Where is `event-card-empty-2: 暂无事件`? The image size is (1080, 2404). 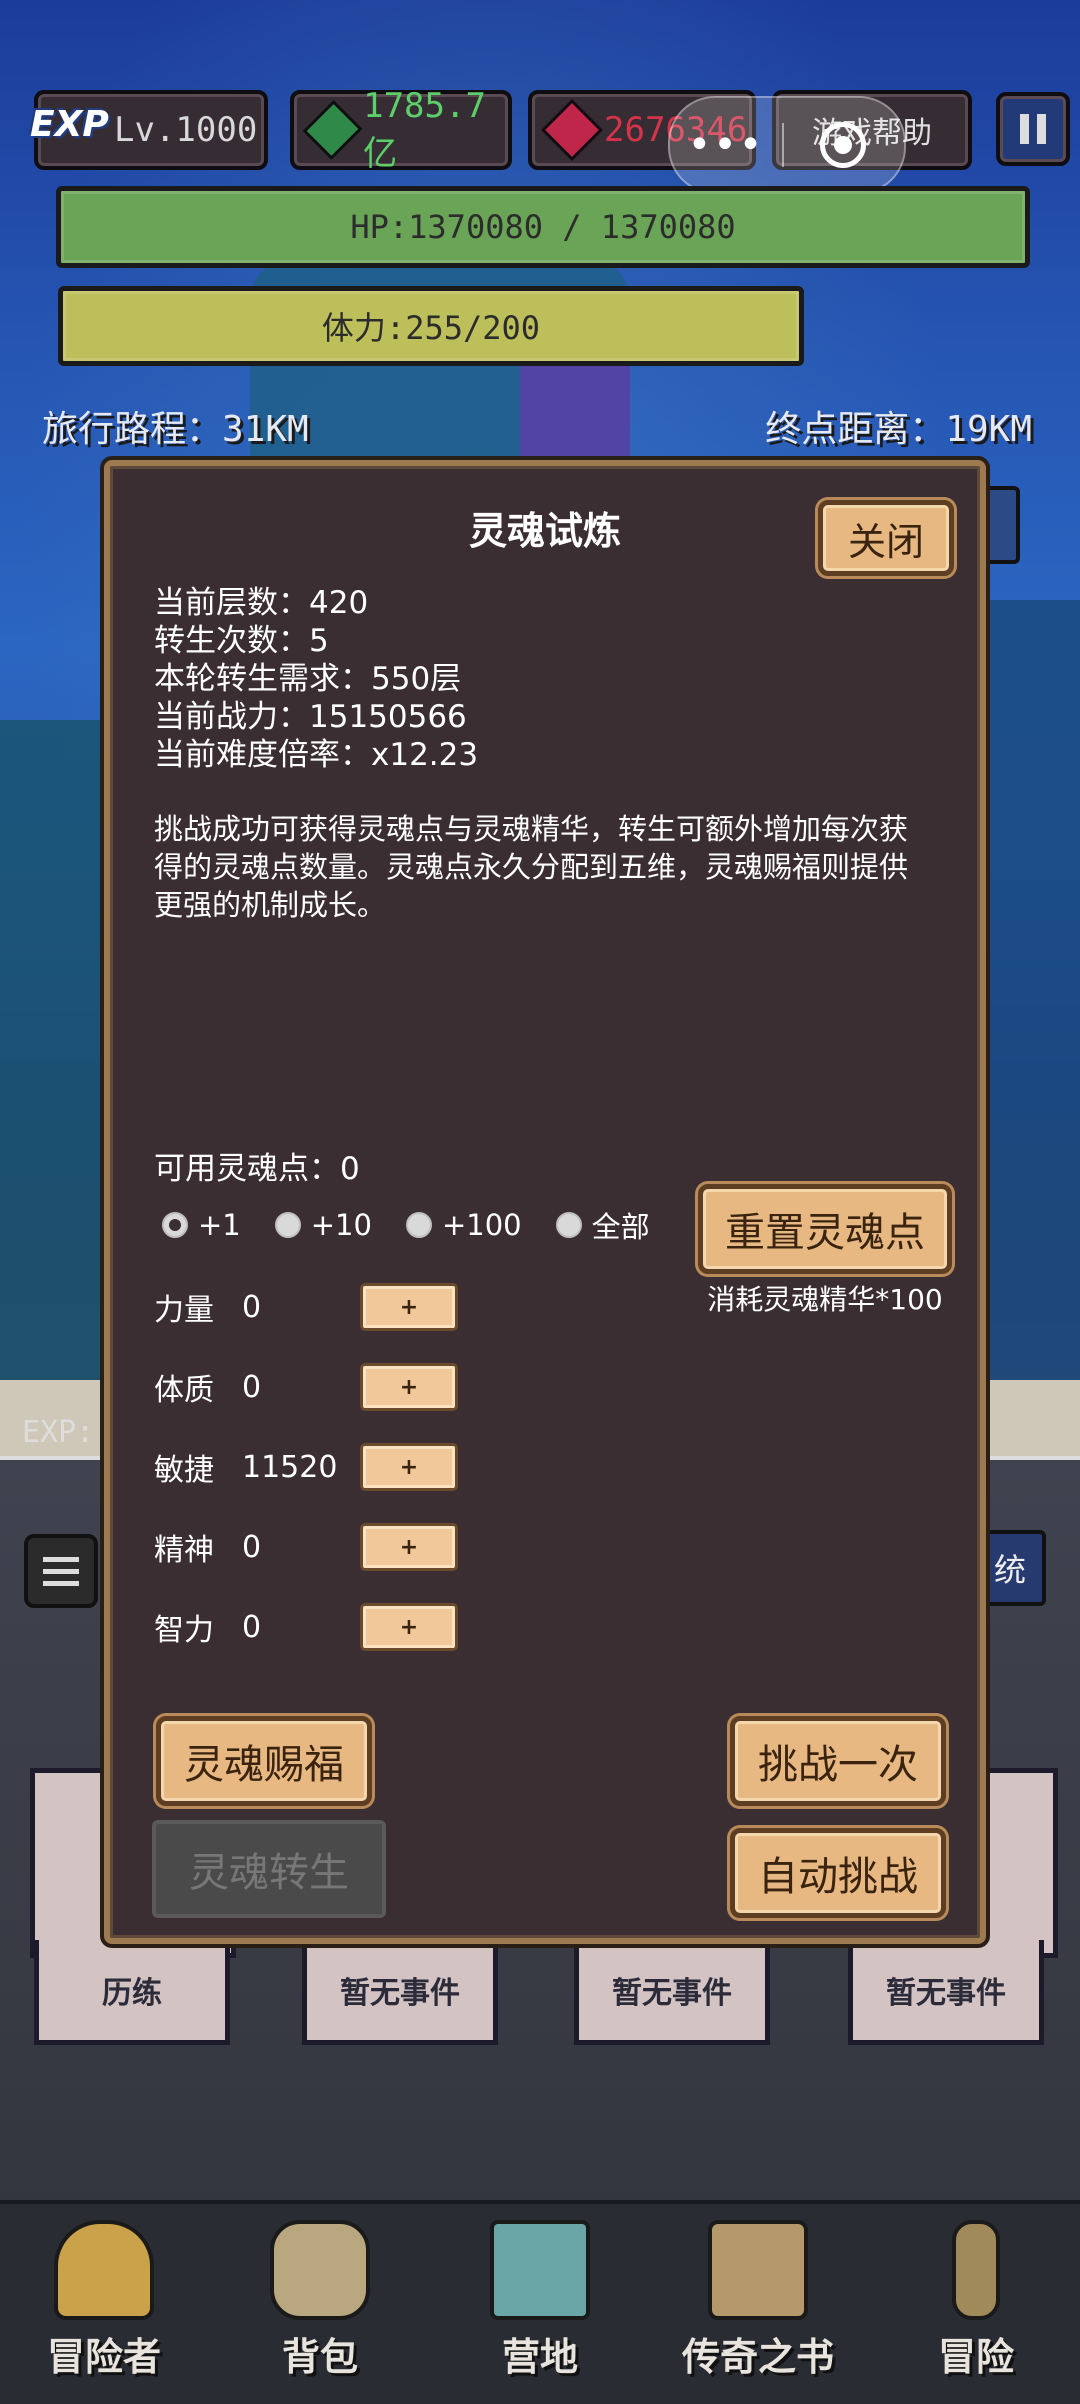 event-card-empty-2: 暂无事件 is located at coordinates (672, 1992).